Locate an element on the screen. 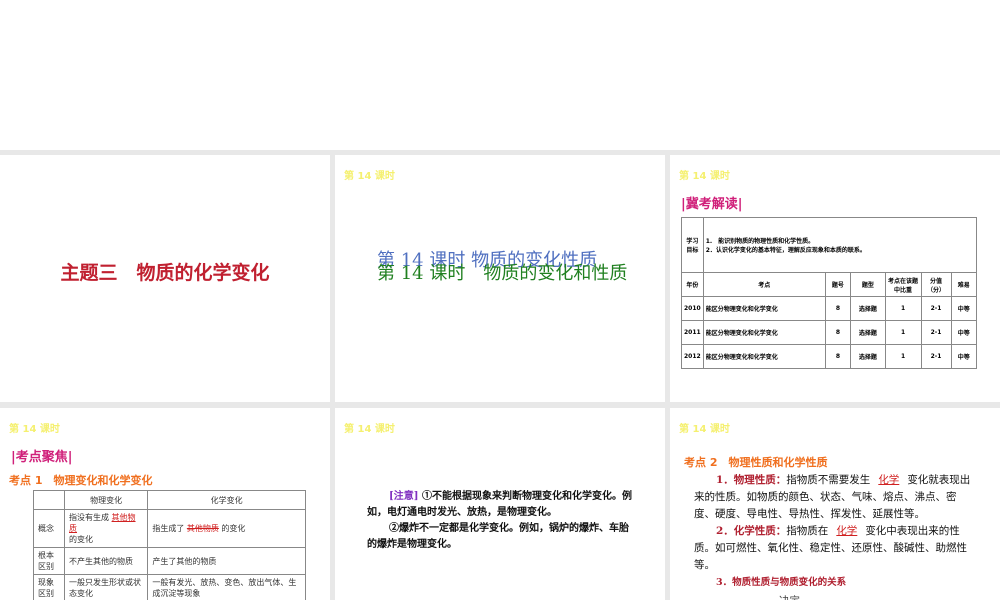 This screenshot has width=1000, height=600. table-row: 2011 能区分物理变化和化学变化 8 选择题 1 2-1 中等 is located at coordinates (829, 332).